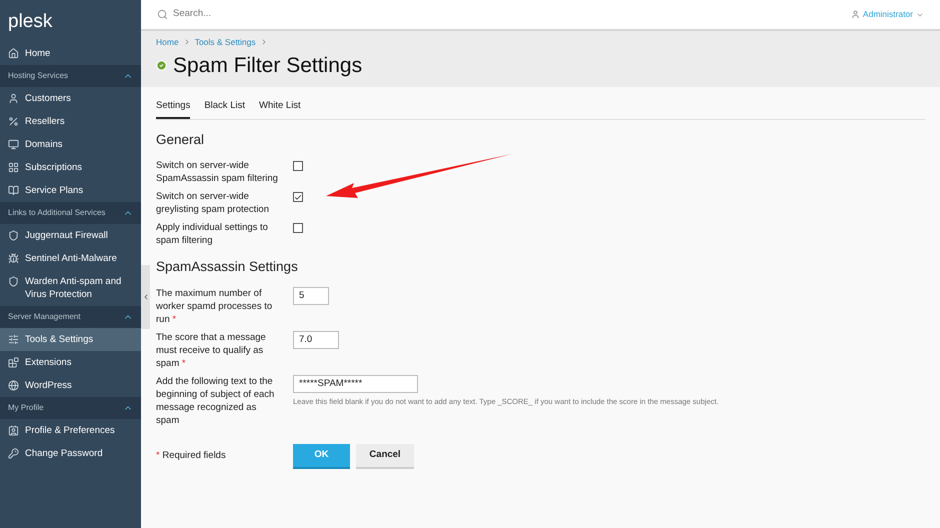 This screenshot has width=940, height=528. I want to click on tab: Settings, so click(173, 108).